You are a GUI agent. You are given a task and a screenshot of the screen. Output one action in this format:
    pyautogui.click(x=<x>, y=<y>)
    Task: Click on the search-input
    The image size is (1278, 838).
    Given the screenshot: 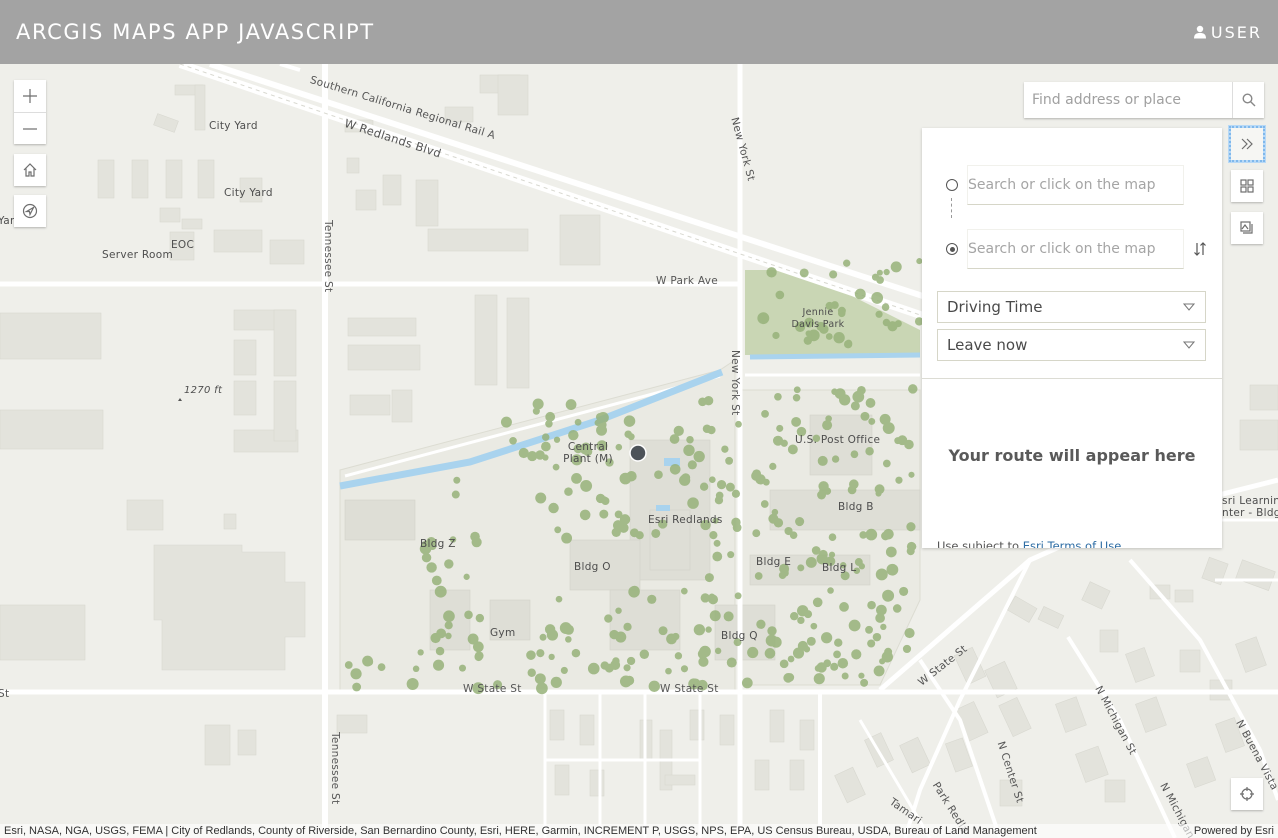 What is the action you would take?
    pyautogui.click(x=1128, y=100)
    